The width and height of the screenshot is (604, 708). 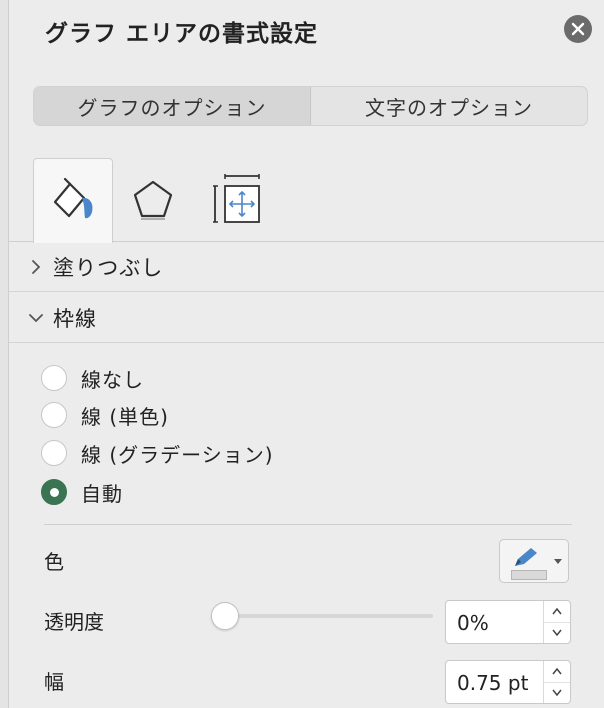 What do you see at coordinates (449, 106) in the screenshot?
I see `tab-text-options: 文字のオプション` at bounding box center [449, 106].